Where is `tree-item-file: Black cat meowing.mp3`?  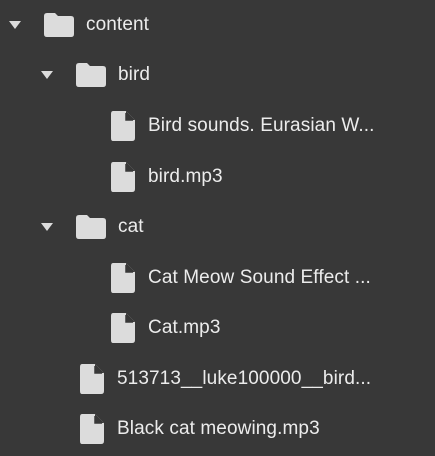
tree-item-file: Black cat meowing.mp3 is located at coordinates (217, 429).